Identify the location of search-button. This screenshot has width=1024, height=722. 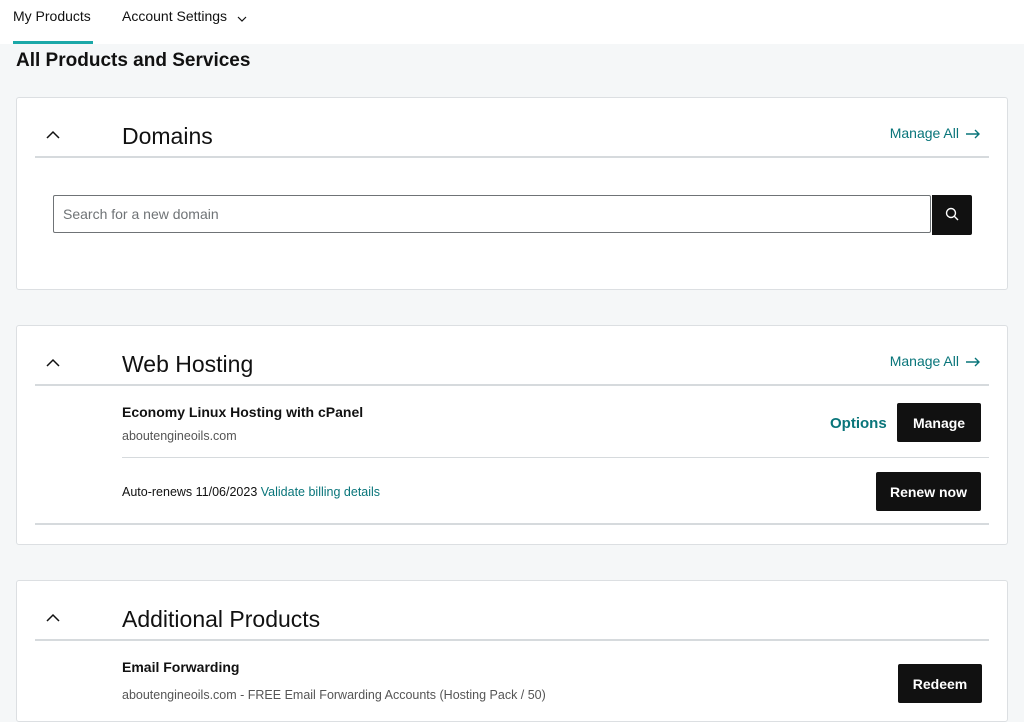
(952, 215).